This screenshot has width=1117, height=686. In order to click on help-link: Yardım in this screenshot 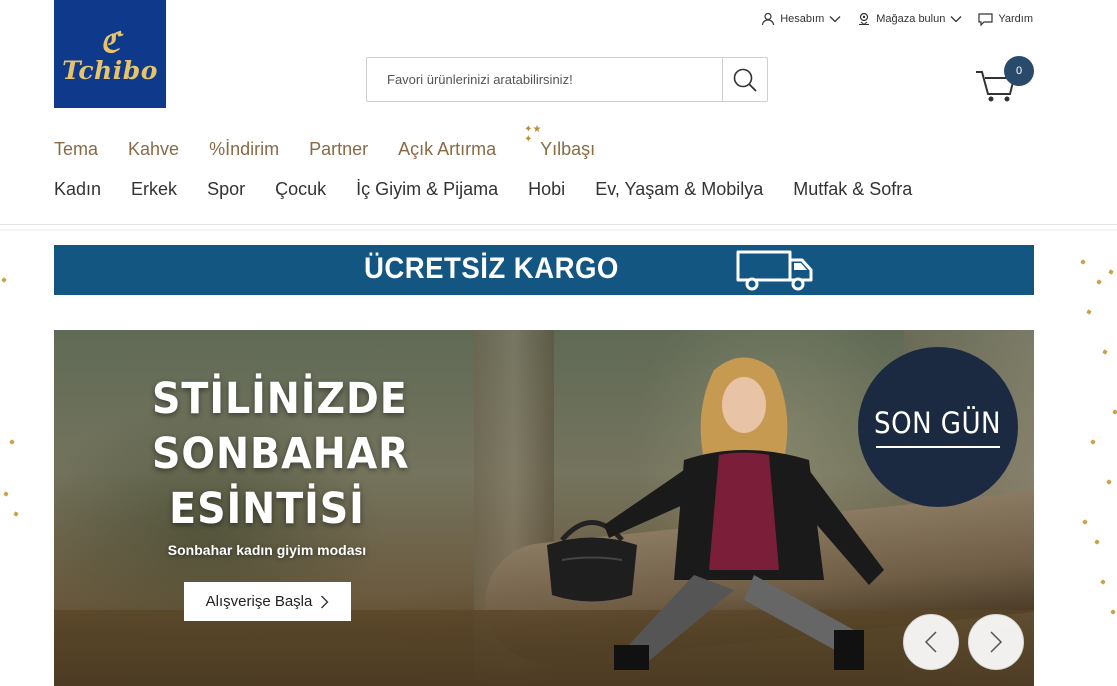, I will do `click(1005, 19)`.